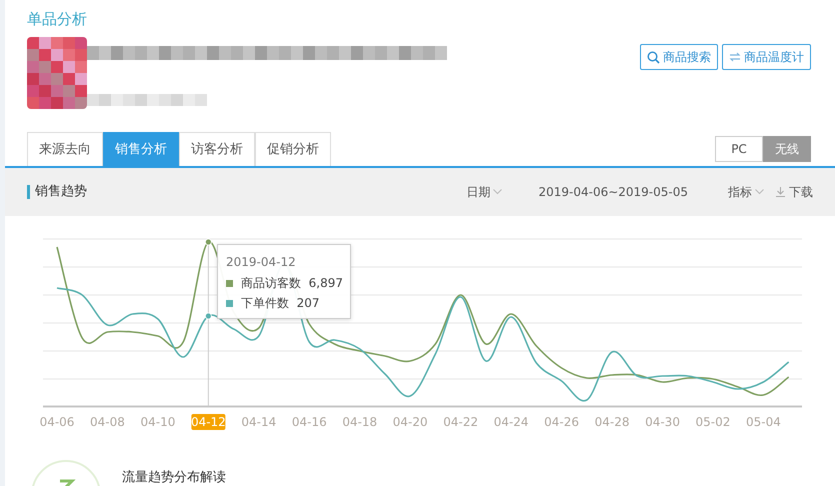 The height and width of the screenshot is (486, 835). I want to click on search-icon, so click(653, 57).